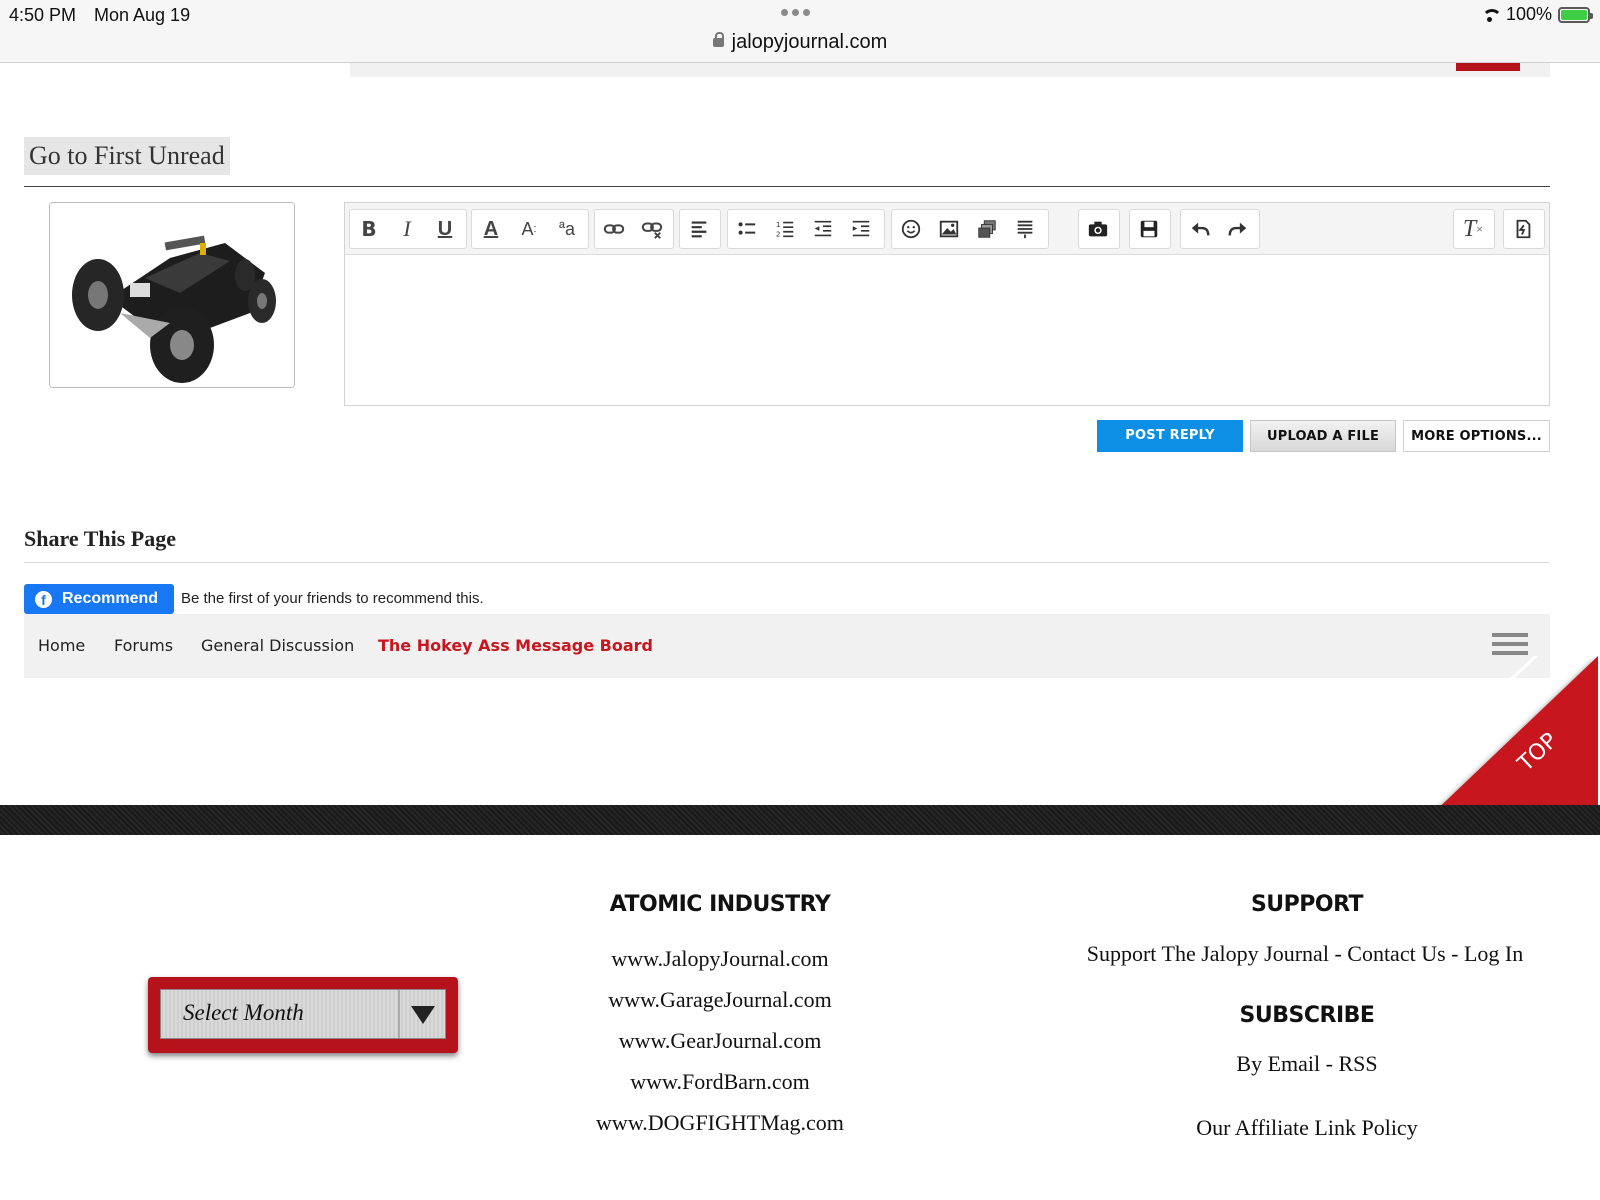  I want to click on svg-text: 1, so click(778, 224).